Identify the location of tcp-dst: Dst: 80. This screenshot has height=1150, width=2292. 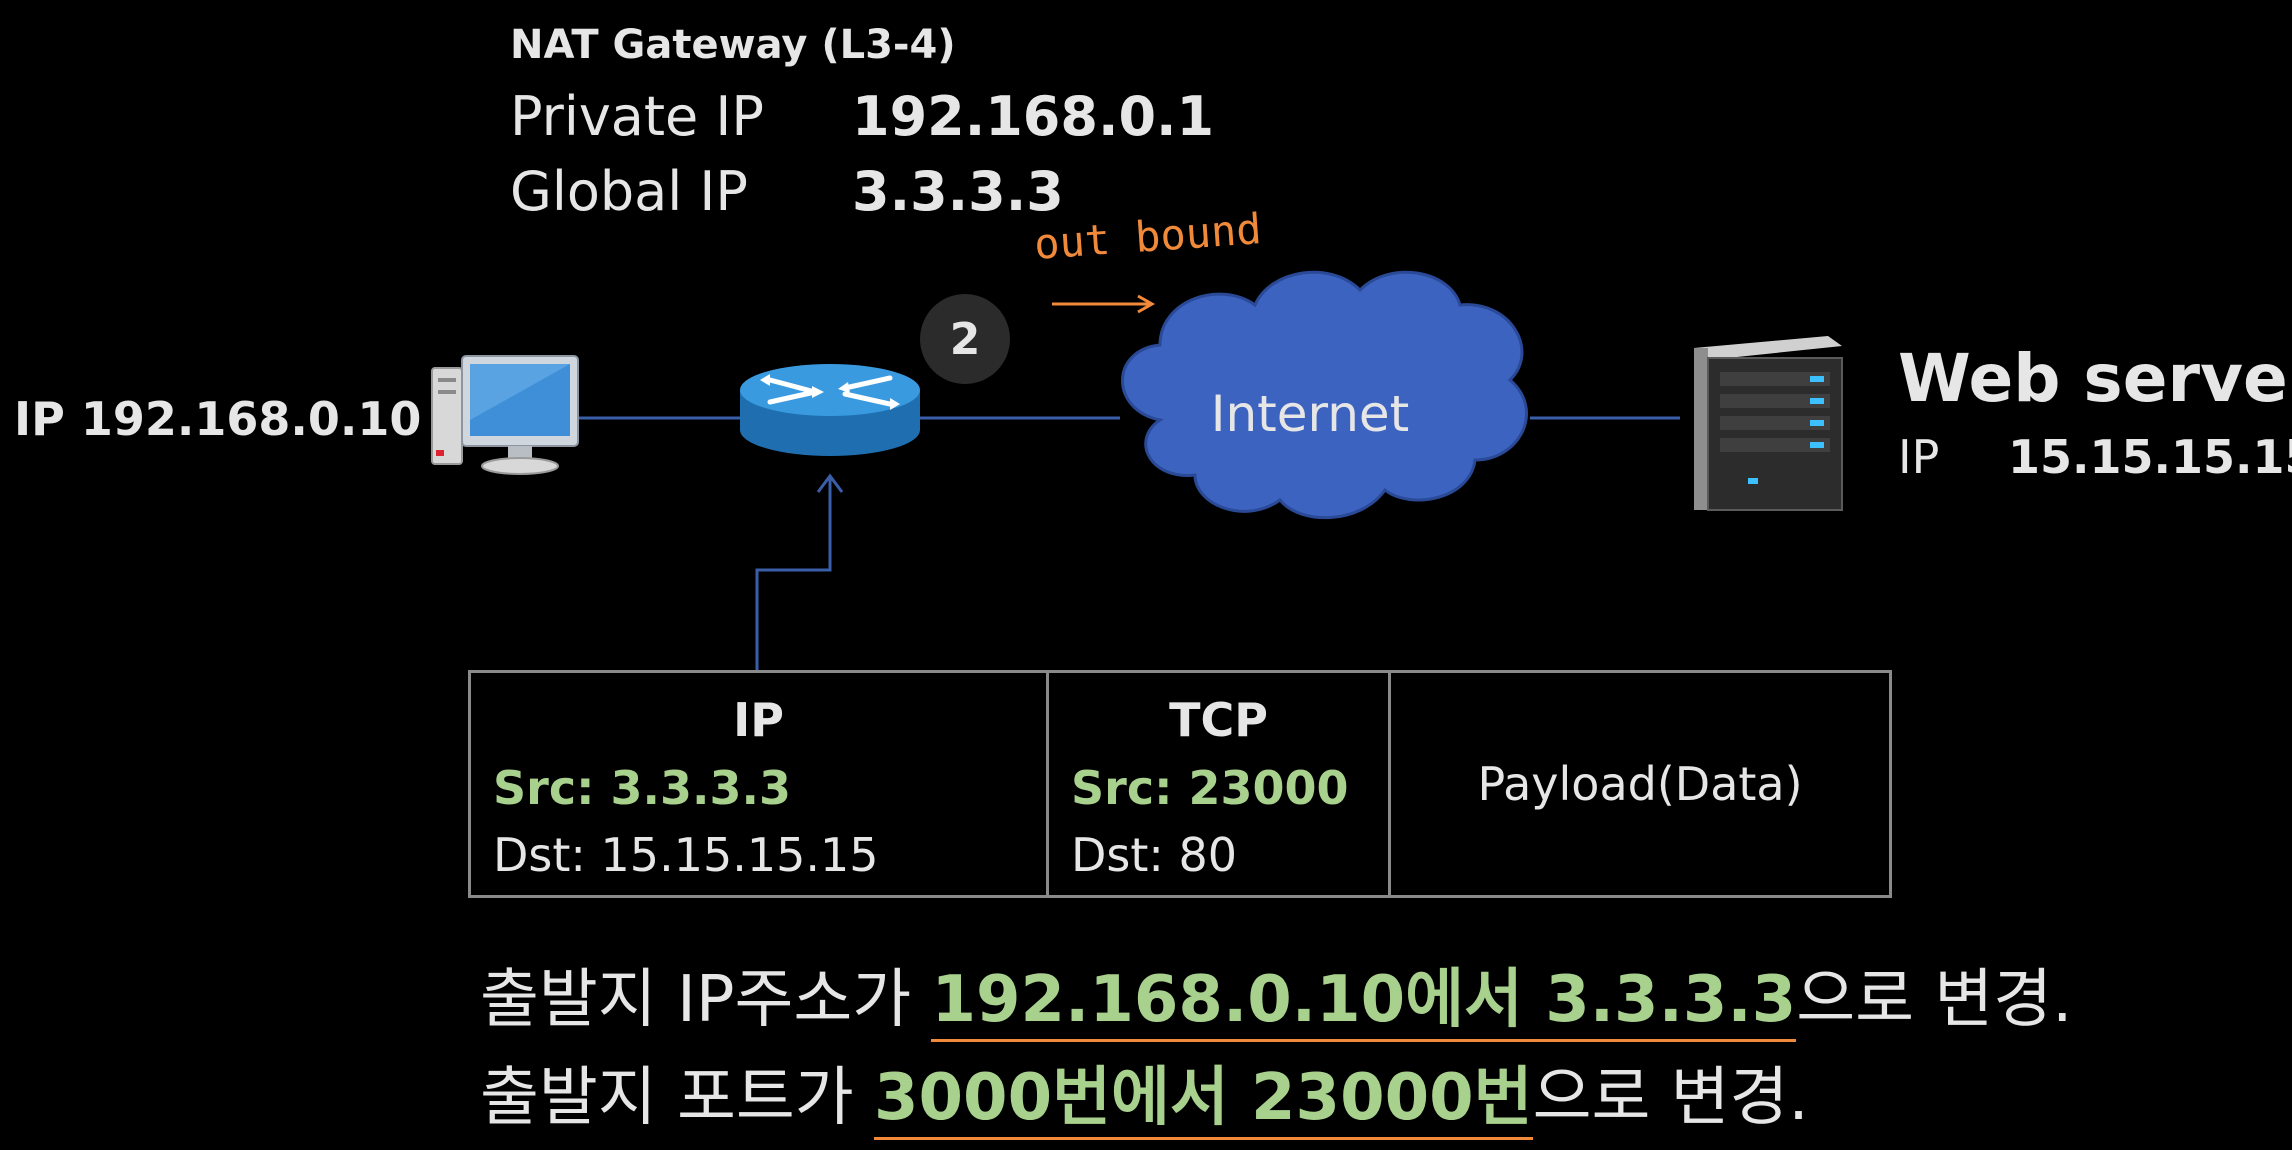
(1154, 855).